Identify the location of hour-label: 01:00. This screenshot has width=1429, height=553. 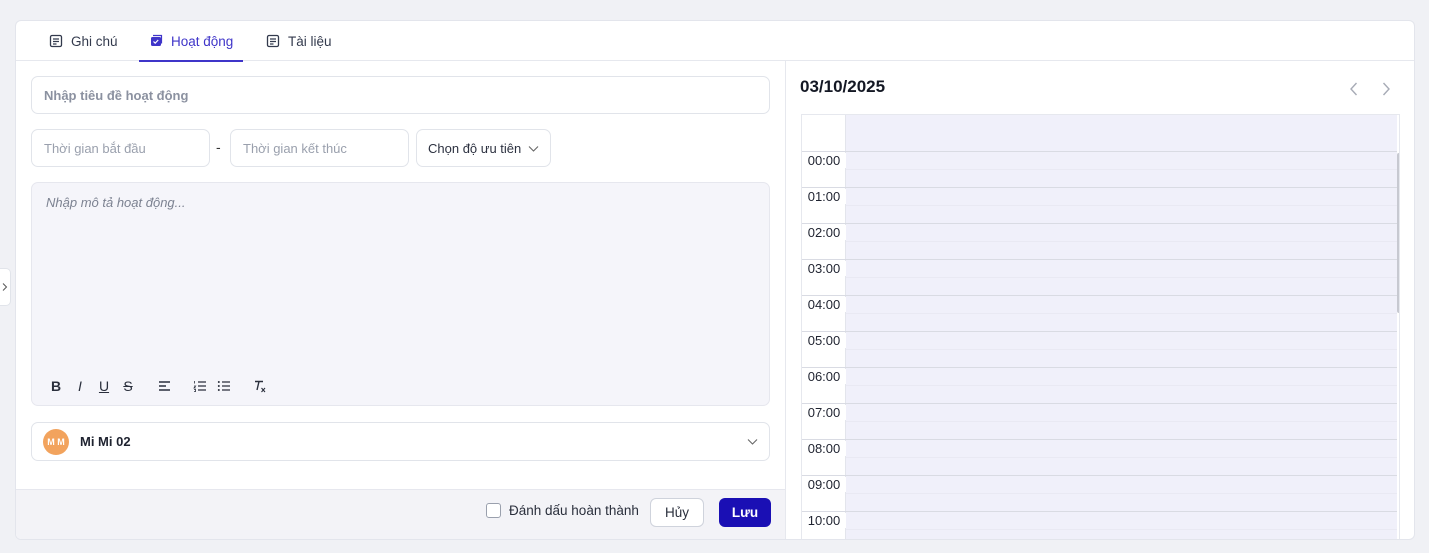
(824, 196).